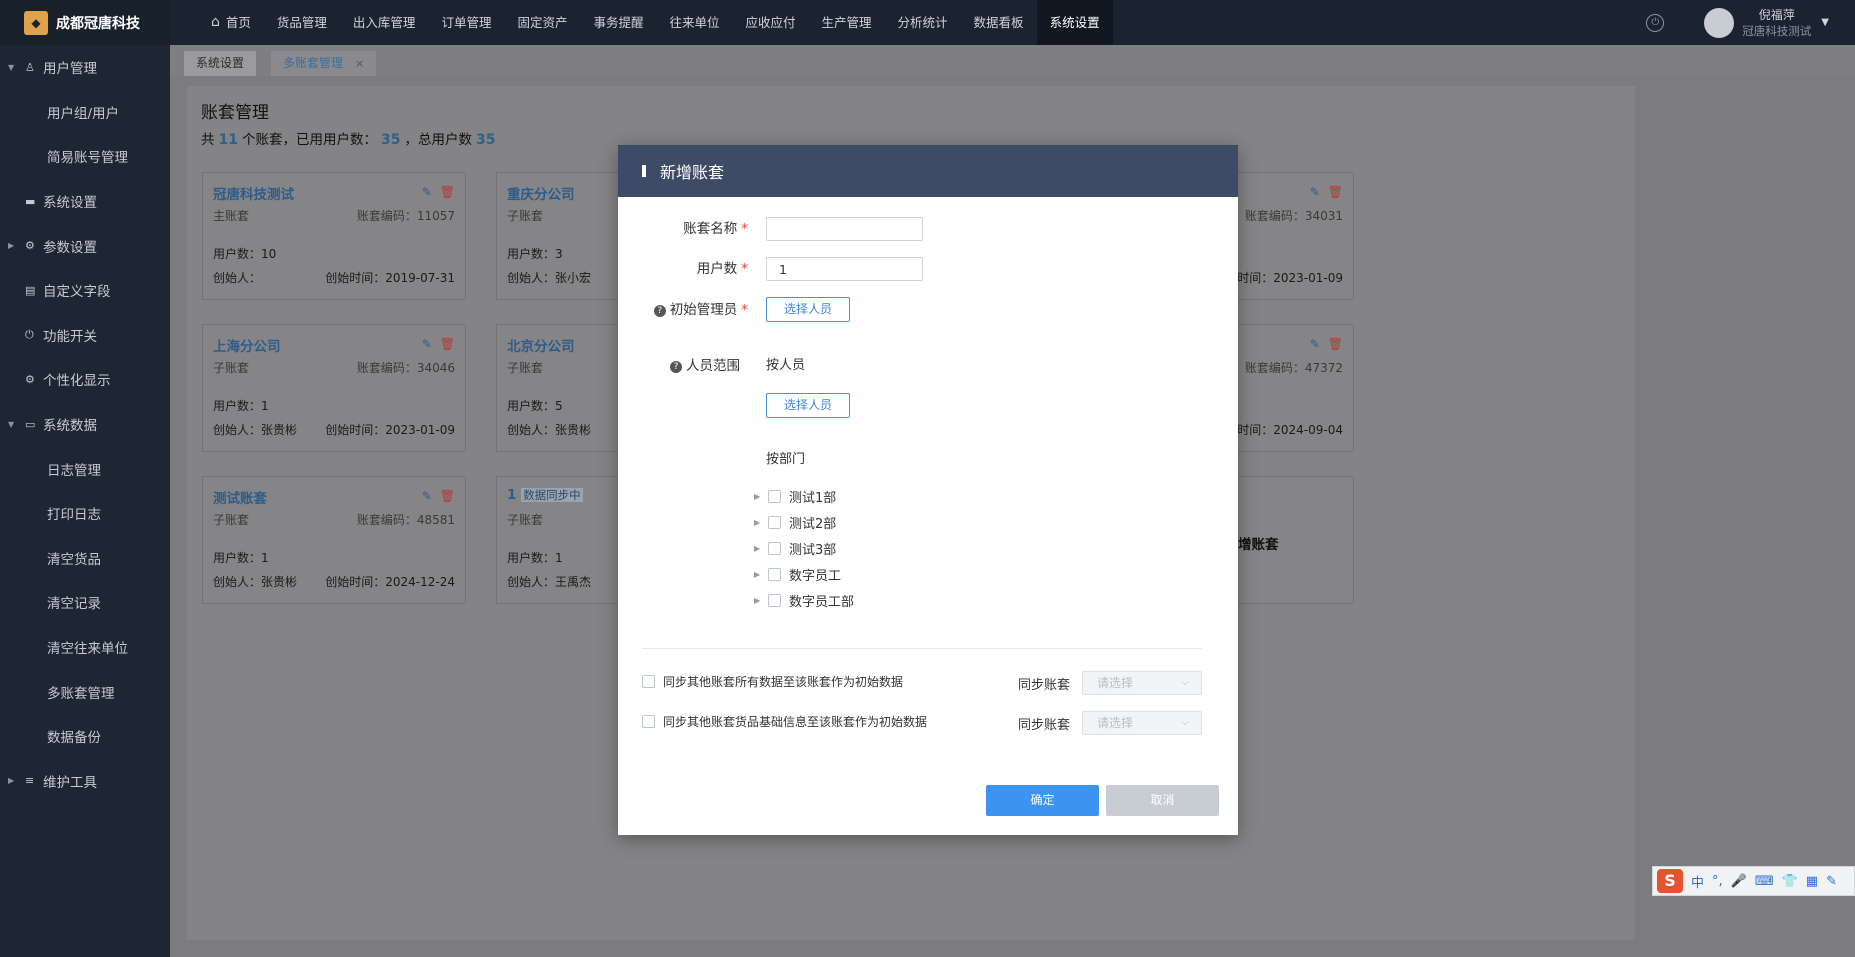 The width and height of the screenshot is (1855, 957). Describe the element at coordinates (1655, 22) in the screenshot. I see `help-circle-icon: ⏻` at that location.